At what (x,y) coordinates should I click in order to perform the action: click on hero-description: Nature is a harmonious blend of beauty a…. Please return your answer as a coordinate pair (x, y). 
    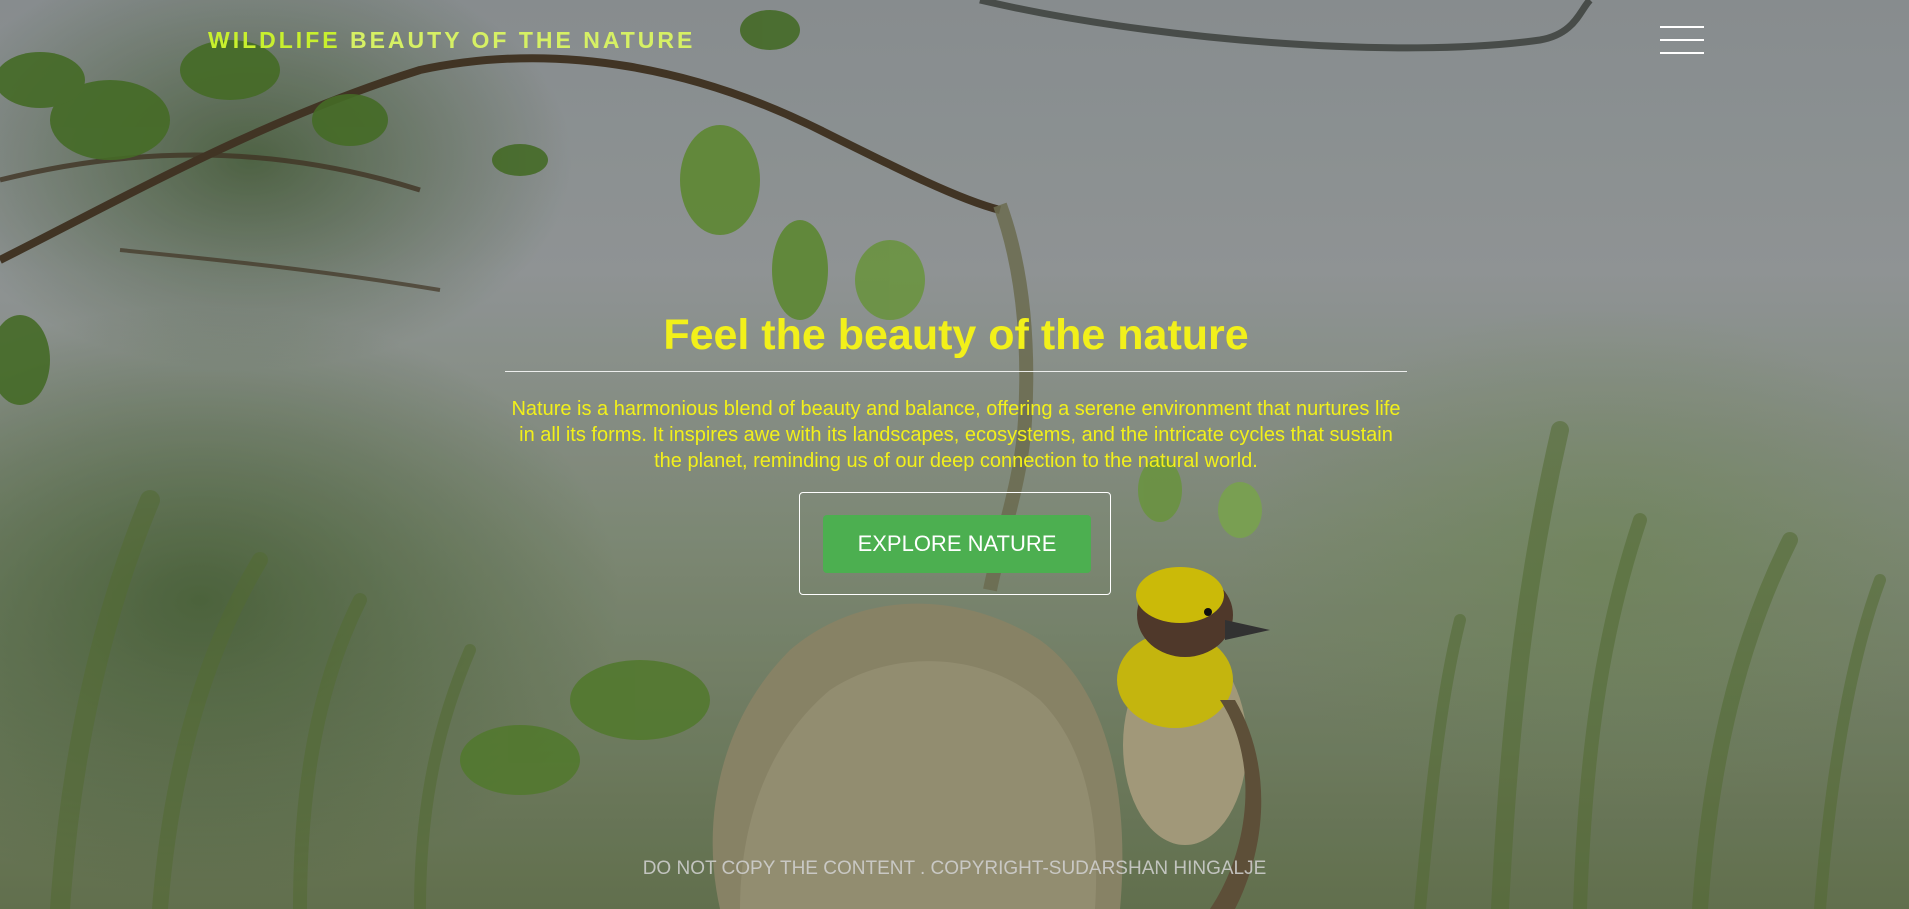
    Looking at the image, I should click on (956, 435).